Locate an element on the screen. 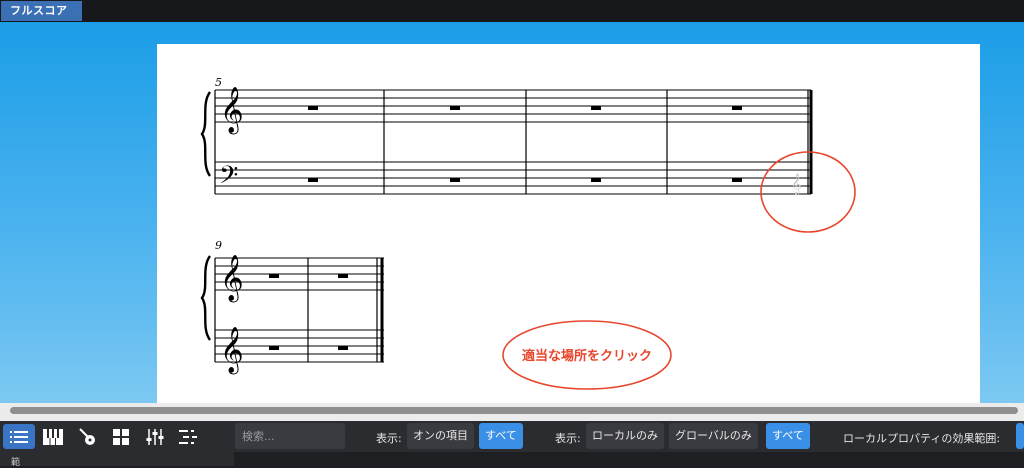 This screenshot has width=1024, height=468. status-strip: 範 is located at coordinates (512, 460).